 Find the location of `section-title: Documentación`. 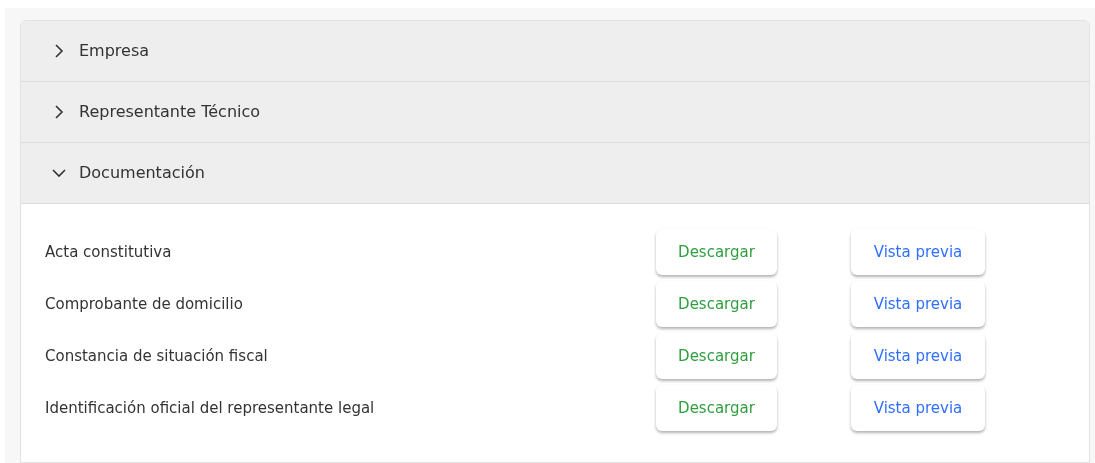

section-title: Documentación is located at coordinates (142, 173).